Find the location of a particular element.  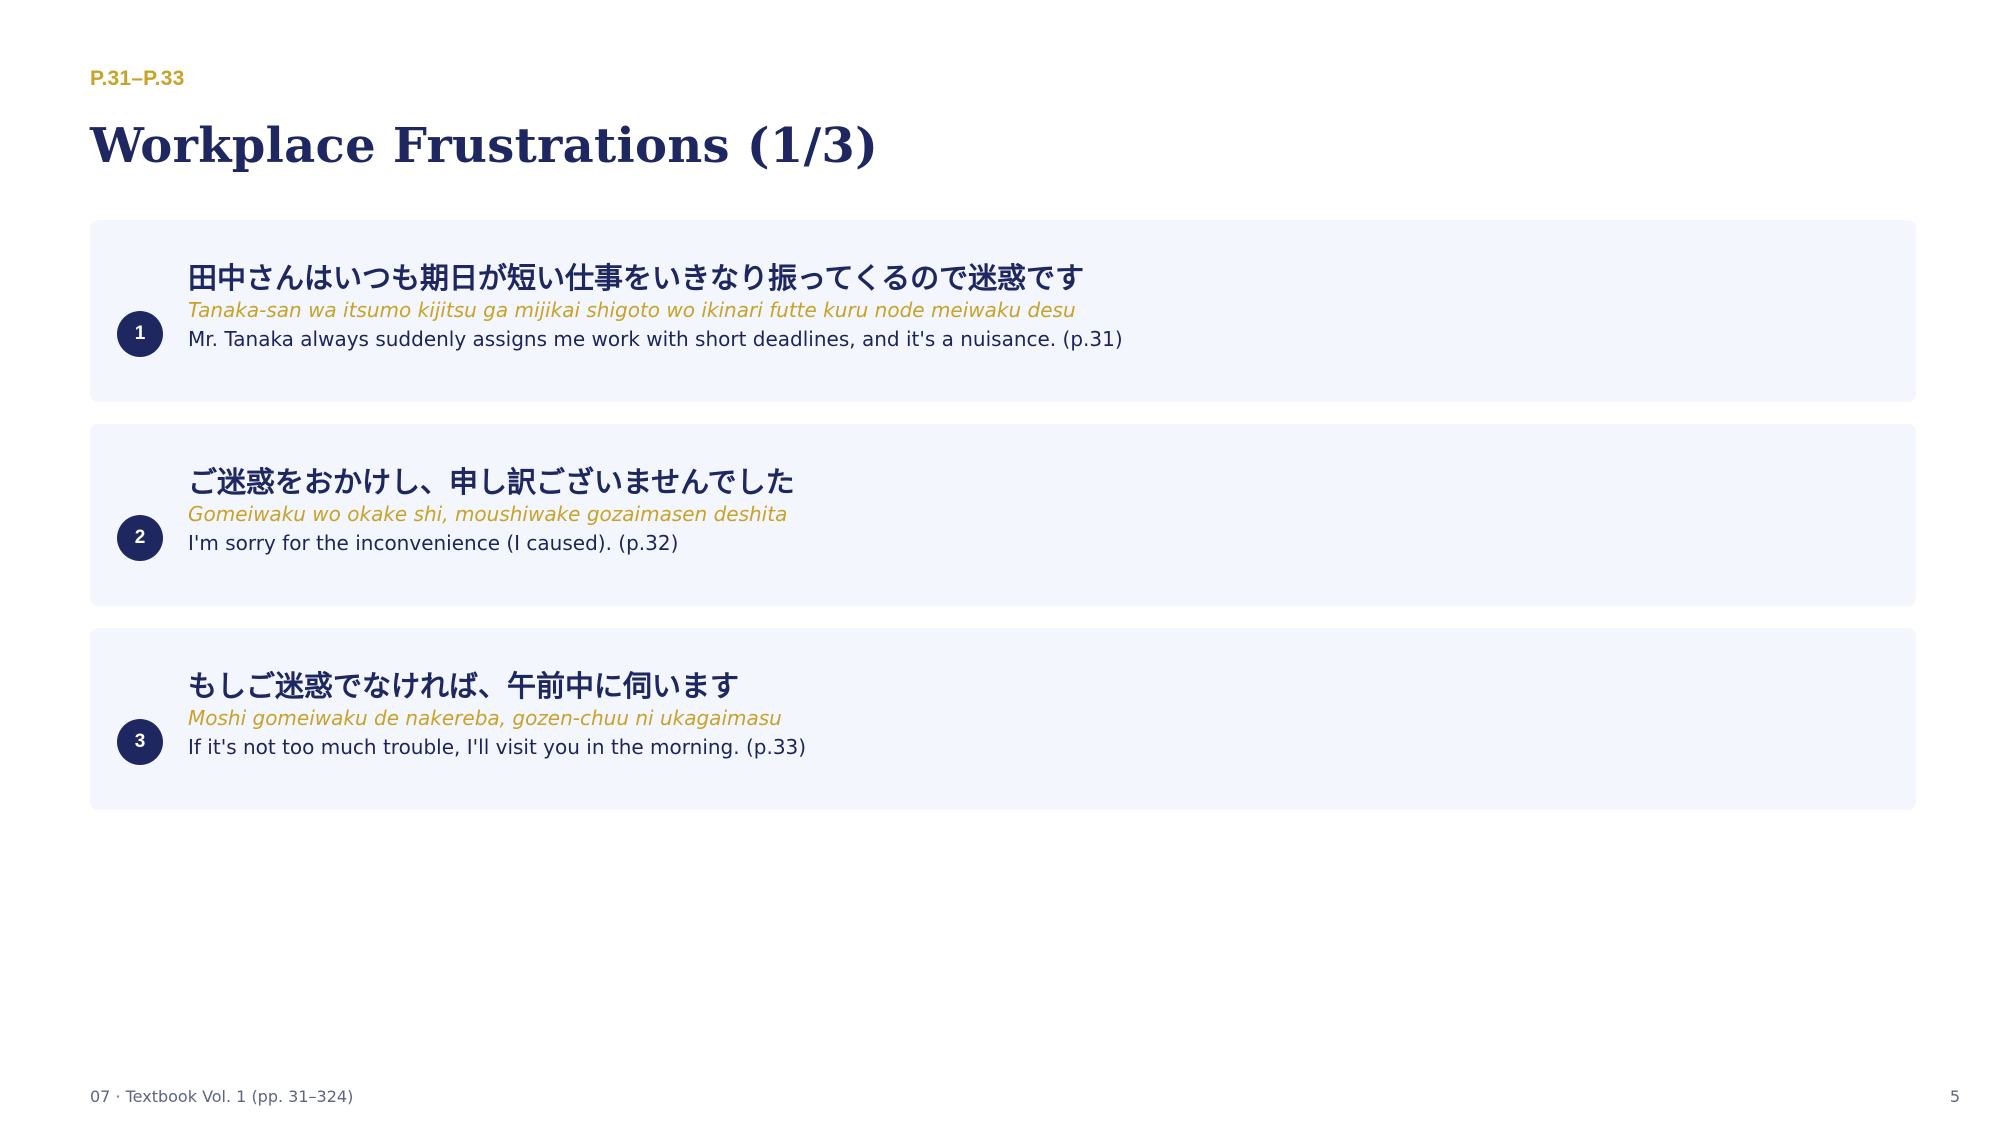

page-range-label: P.31–P.33 is located at coordinates (137, 78).